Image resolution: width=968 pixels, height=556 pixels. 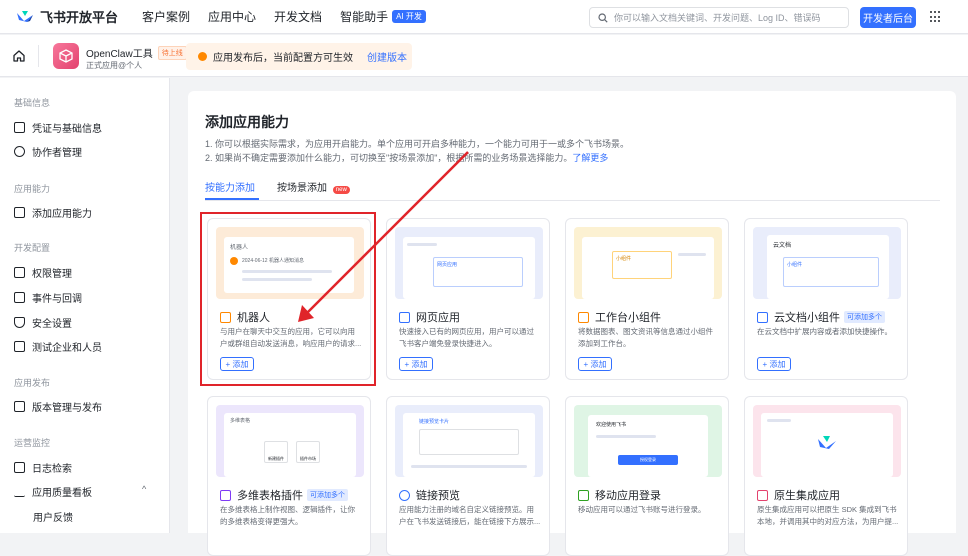 What do you see at coordinates (19, 151) in the screenshot?
I see `user-icon` at bounding box center [19, 151].